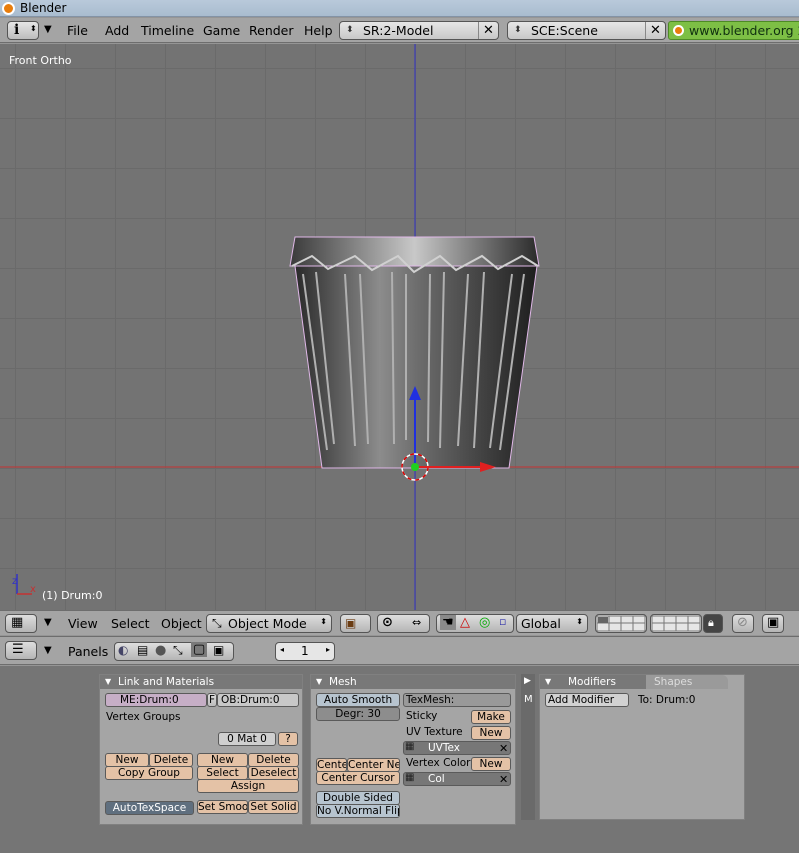 This screenshot has height=853, width=799. I want to click on menu-view: View, so click(83, 623).